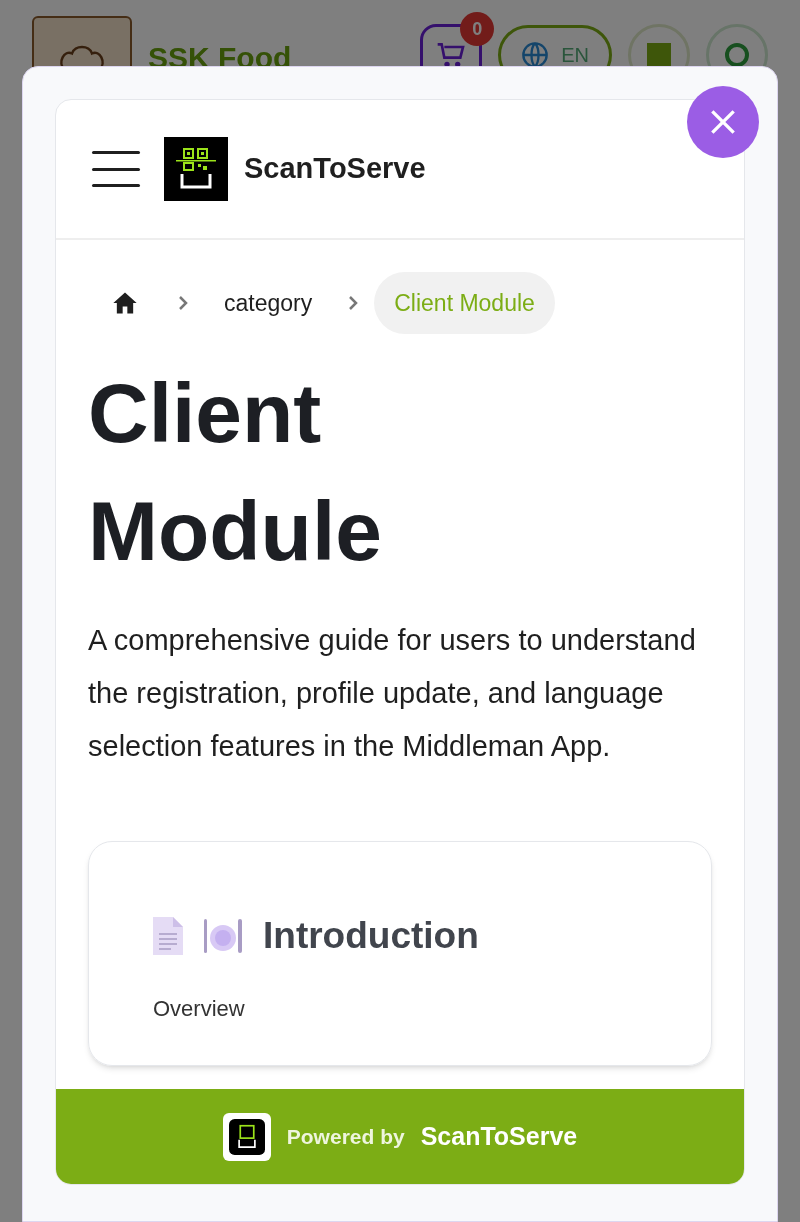 This screenshot has height=1222, width=800. I want to click on globe-icon, so click(535, 55).